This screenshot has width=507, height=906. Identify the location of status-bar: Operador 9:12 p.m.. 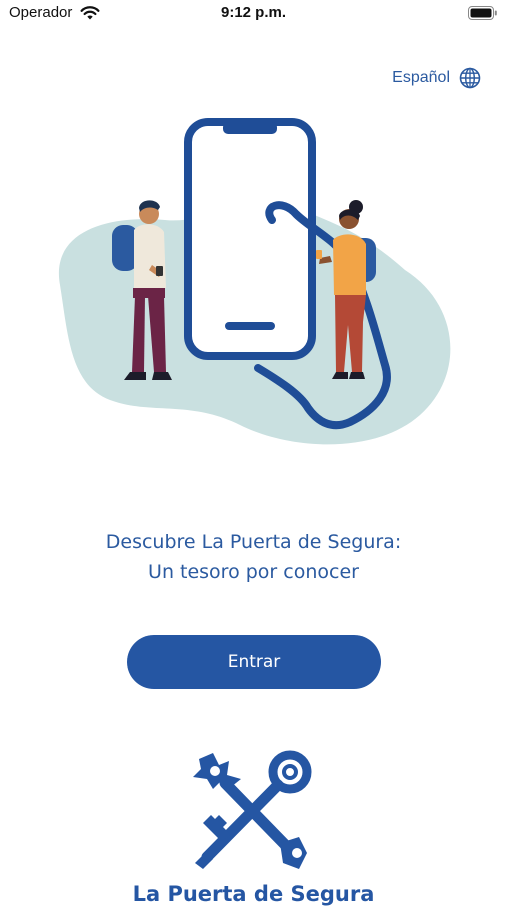
(253, 15).